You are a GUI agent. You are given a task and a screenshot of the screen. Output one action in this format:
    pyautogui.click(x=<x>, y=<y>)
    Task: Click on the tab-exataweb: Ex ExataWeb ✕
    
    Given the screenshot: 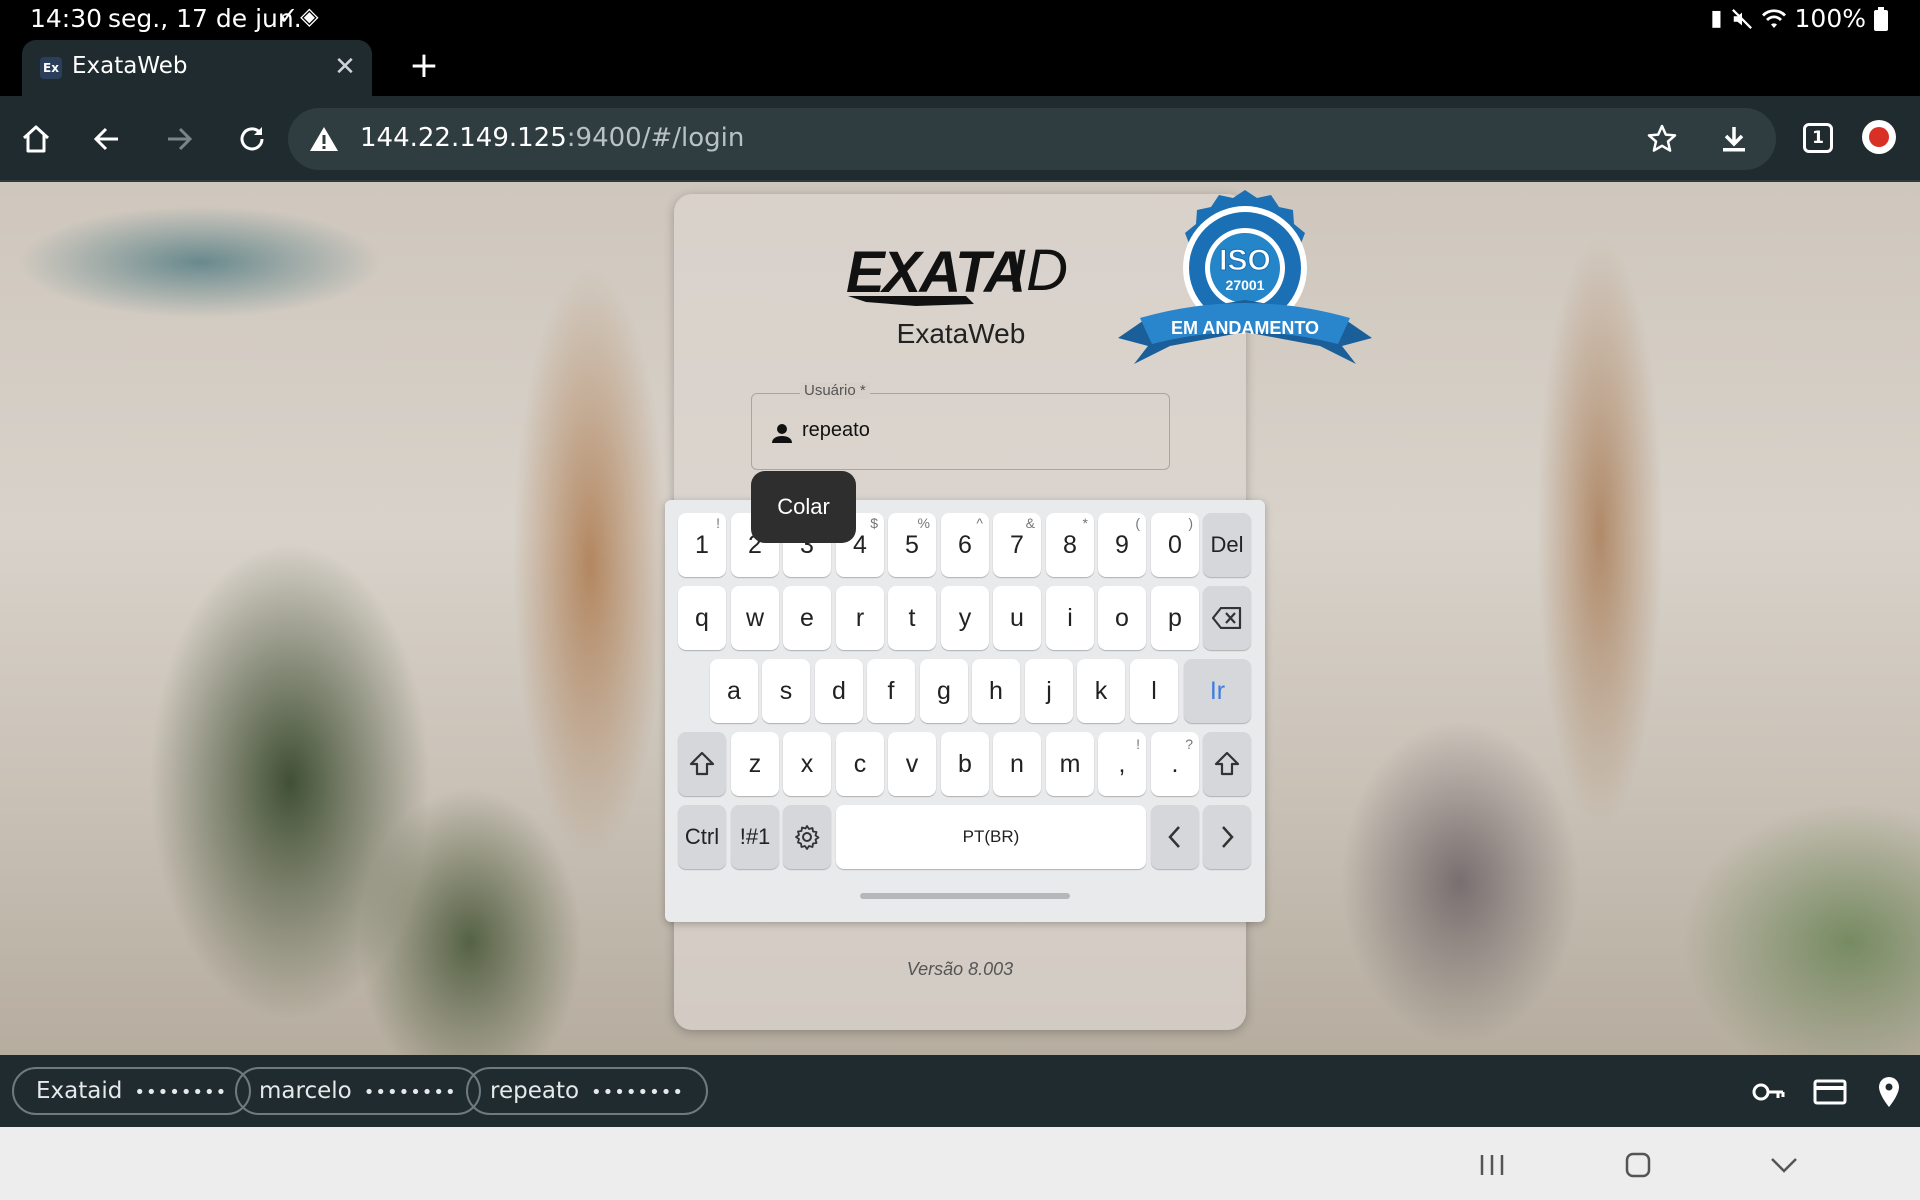 What is the action you would take?
    pyautogui.click(x=197, y=68)
    